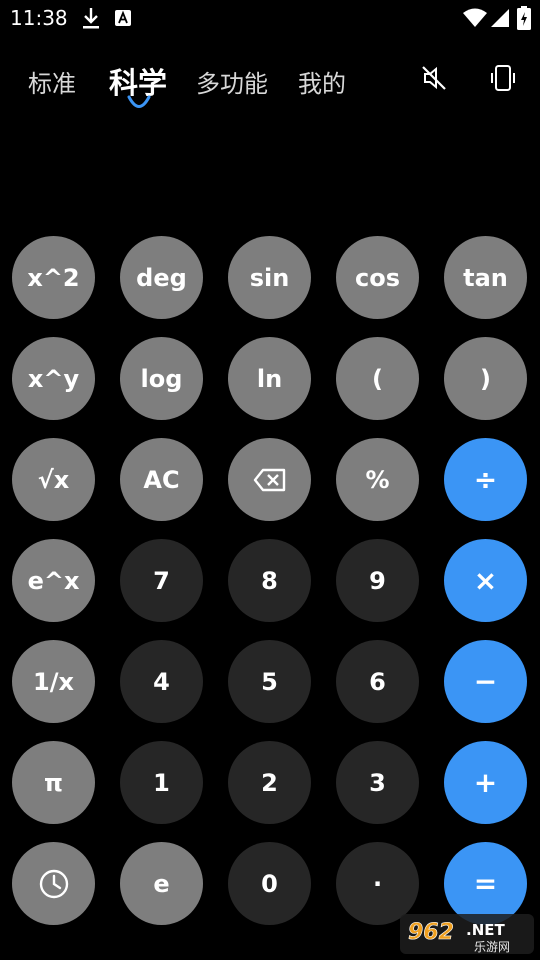 The image size is (540, 960). I want to click on signal-icon, so click(500, 20).